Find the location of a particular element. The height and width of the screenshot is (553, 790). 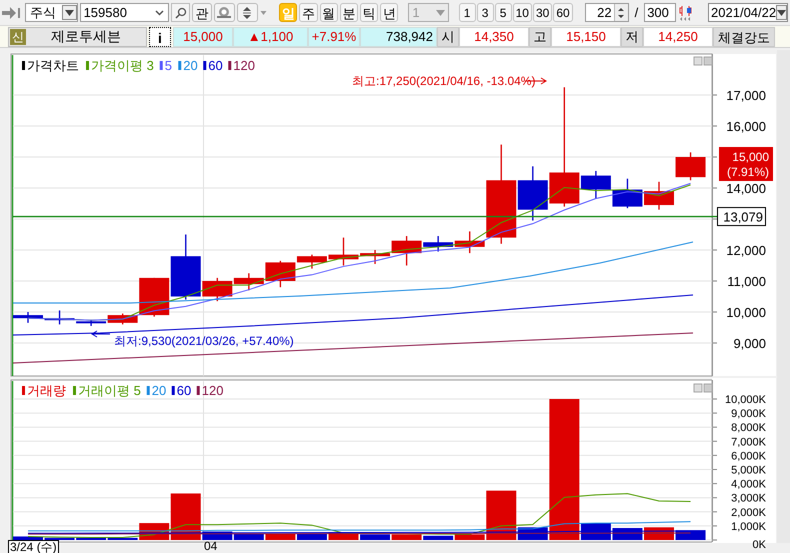

volume-value: 738,942 is located at coordinates (398, 36).